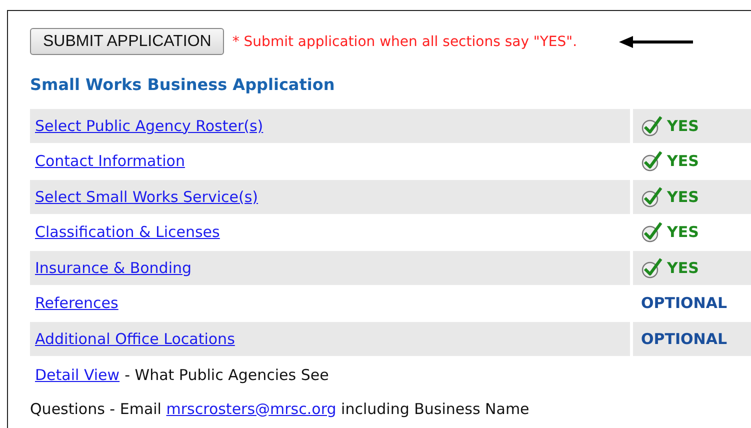 This screenshot has height=428, width=751. Describe the element at coordinates (135, 339) in the screenshot. I see `section-link: Additional Office Locations` at that location.